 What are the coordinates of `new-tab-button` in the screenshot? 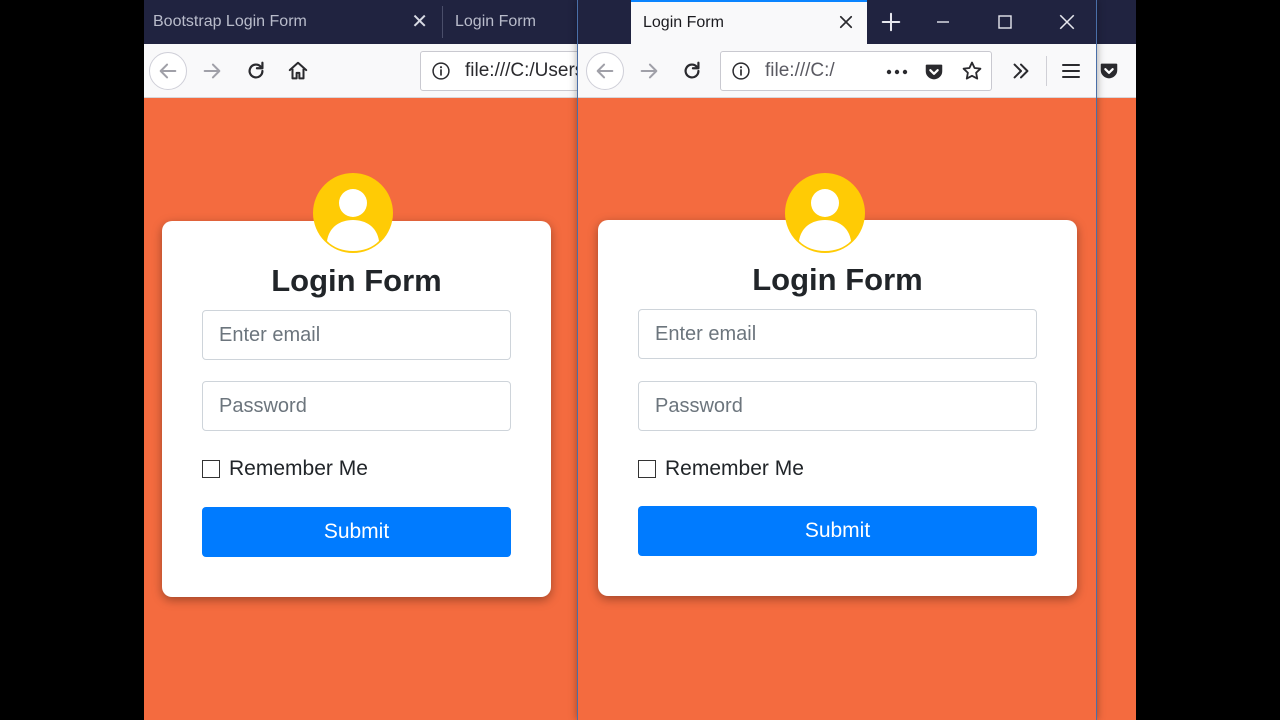 It's located at (891, 22).